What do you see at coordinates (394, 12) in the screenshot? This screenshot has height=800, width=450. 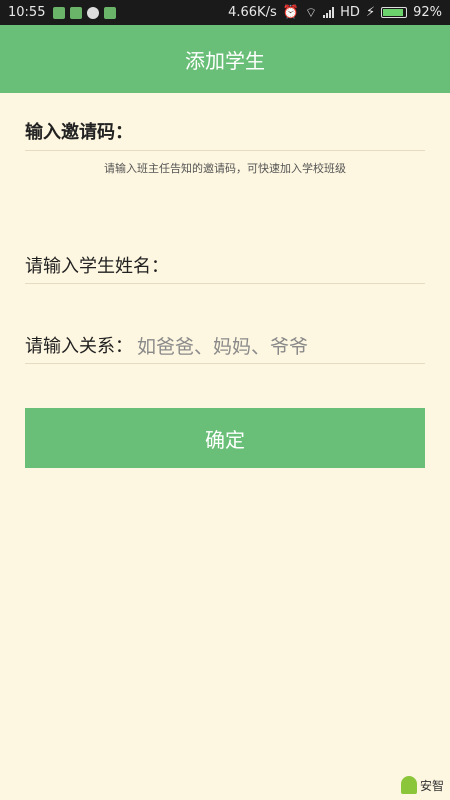 I see `battery-icon` at bounding box center [394, 12].